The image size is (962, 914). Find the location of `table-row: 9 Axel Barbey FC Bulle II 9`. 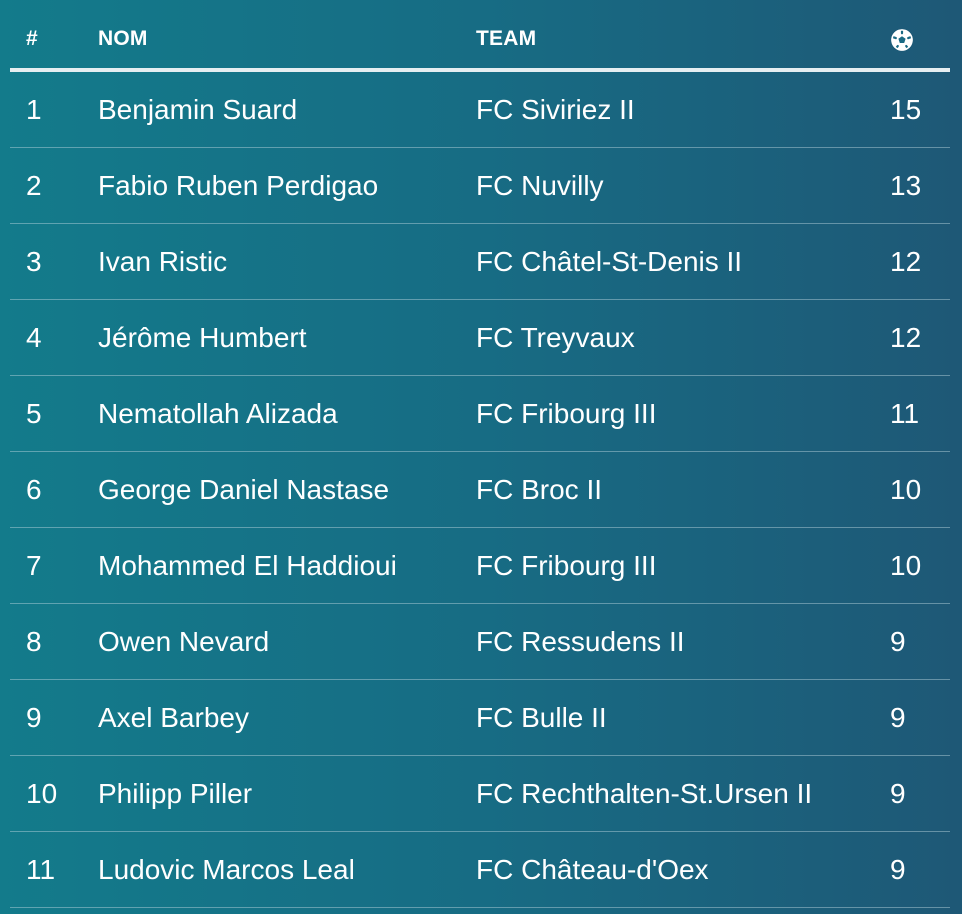

table-row: 9 Axel Barbey FC Bulle II 9 is located at coordinates (480, 718).